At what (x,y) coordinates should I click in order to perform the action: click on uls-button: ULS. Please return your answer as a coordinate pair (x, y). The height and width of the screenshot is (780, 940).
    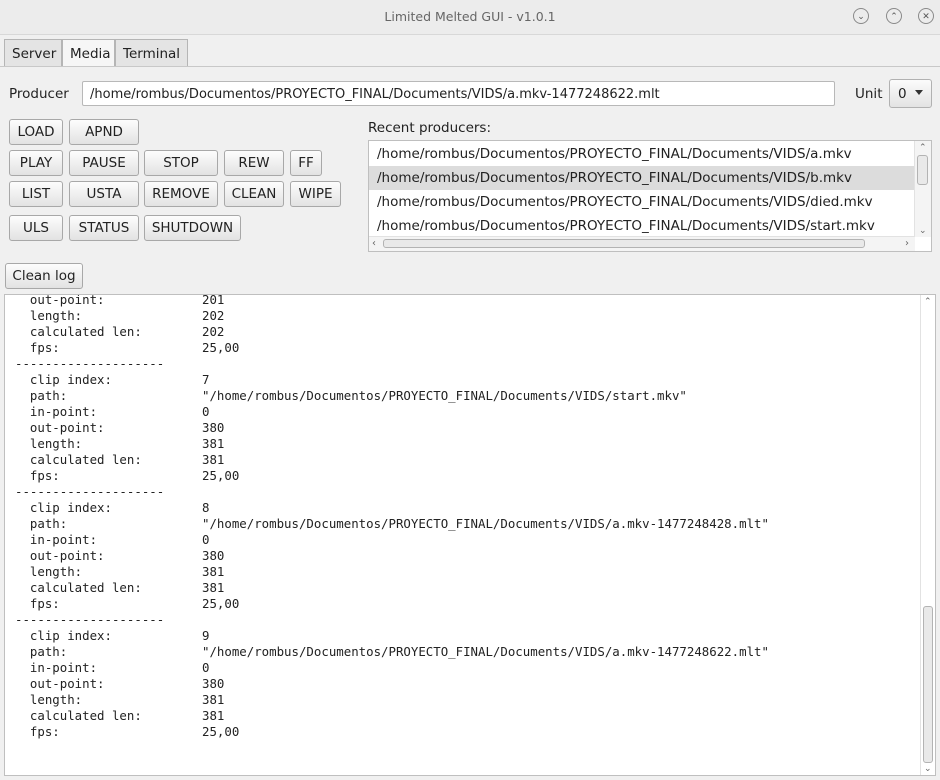
    Looking at the image, I should click on (36, 228).